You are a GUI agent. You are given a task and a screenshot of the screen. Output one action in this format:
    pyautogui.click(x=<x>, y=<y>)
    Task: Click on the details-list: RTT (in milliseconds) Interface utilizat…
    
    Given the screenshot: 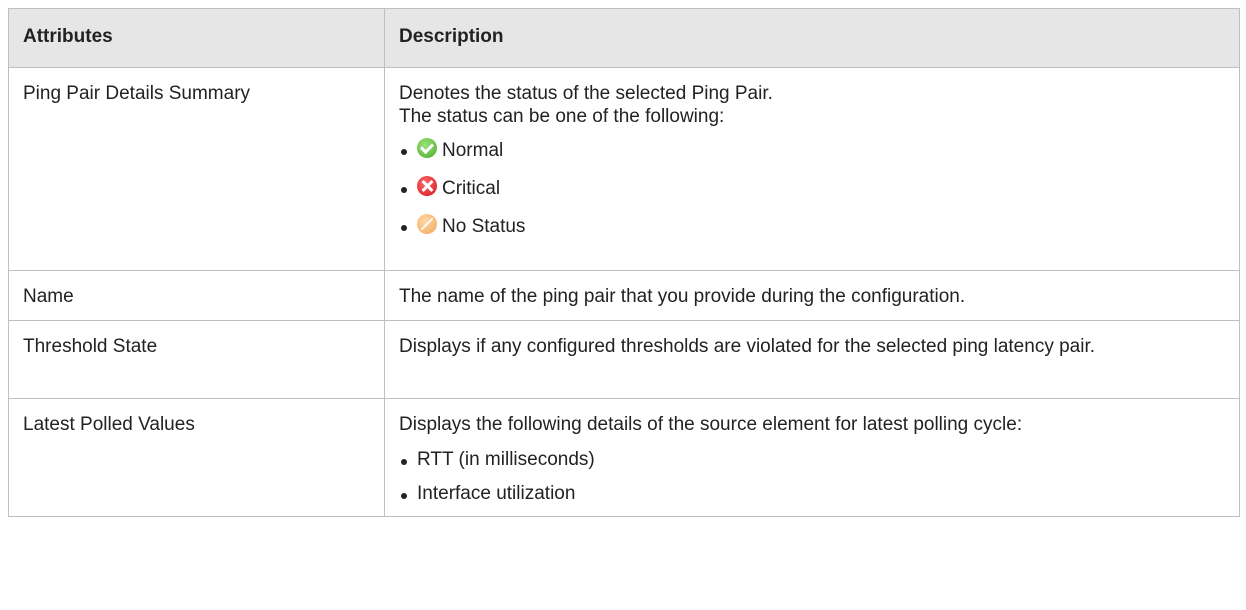 What is the action you would take?
    pyautogui.click(x=812, y=477)
    